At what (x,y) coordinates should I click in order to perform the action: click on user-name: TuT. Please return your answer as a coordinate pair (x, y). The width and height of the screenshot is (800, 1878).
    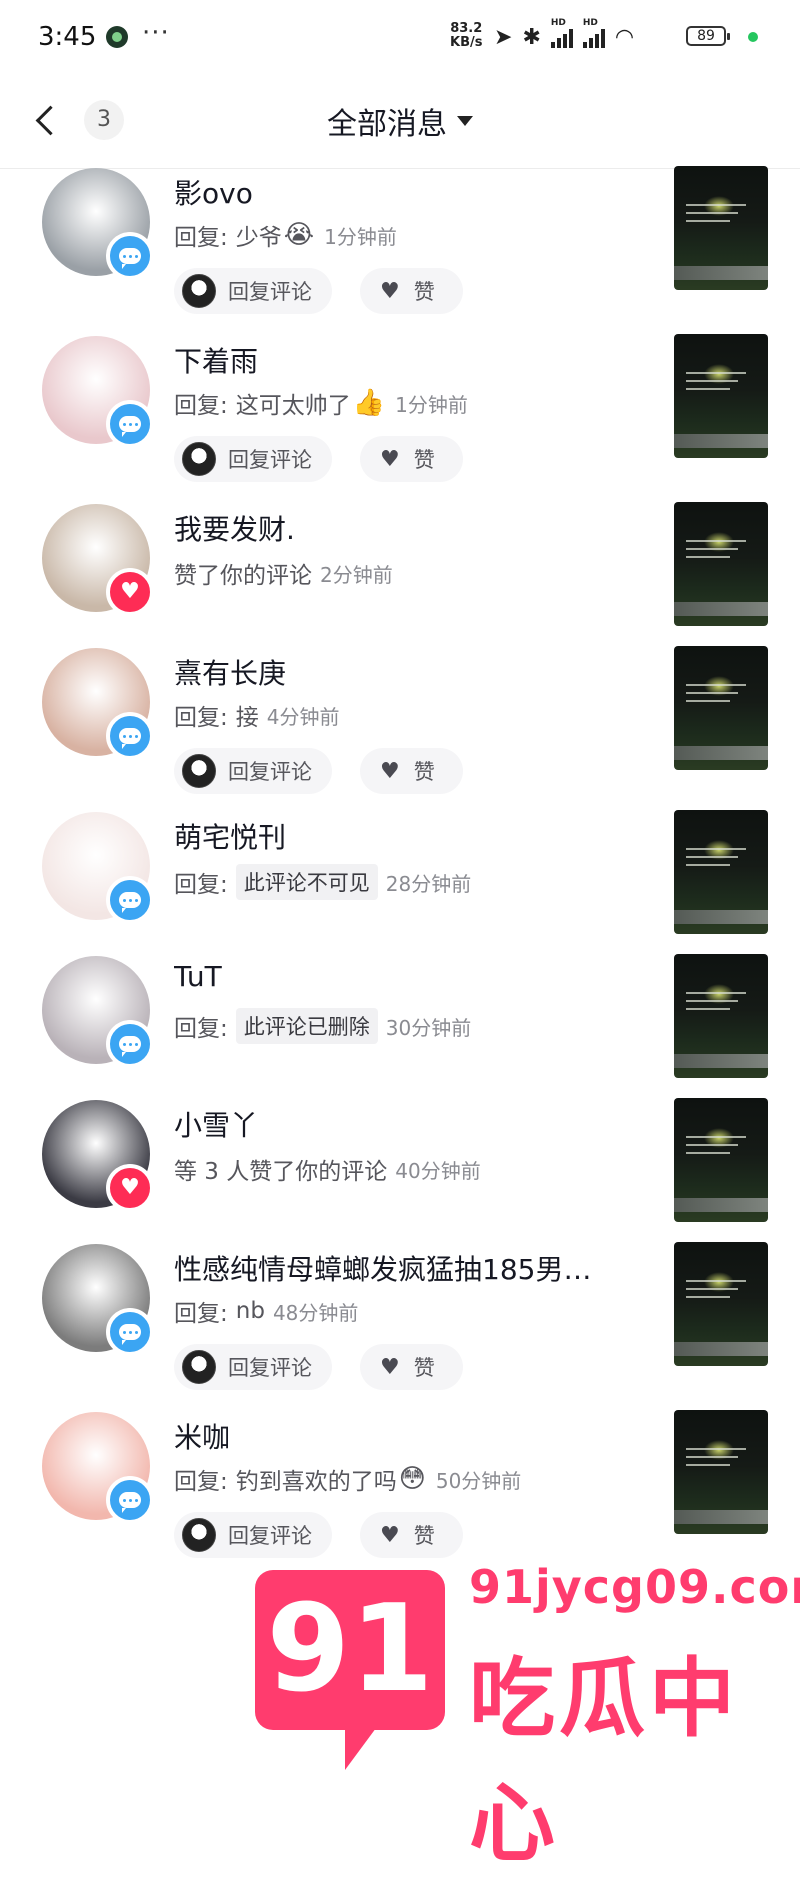
    Looking at the image, I should click on (198, 976).